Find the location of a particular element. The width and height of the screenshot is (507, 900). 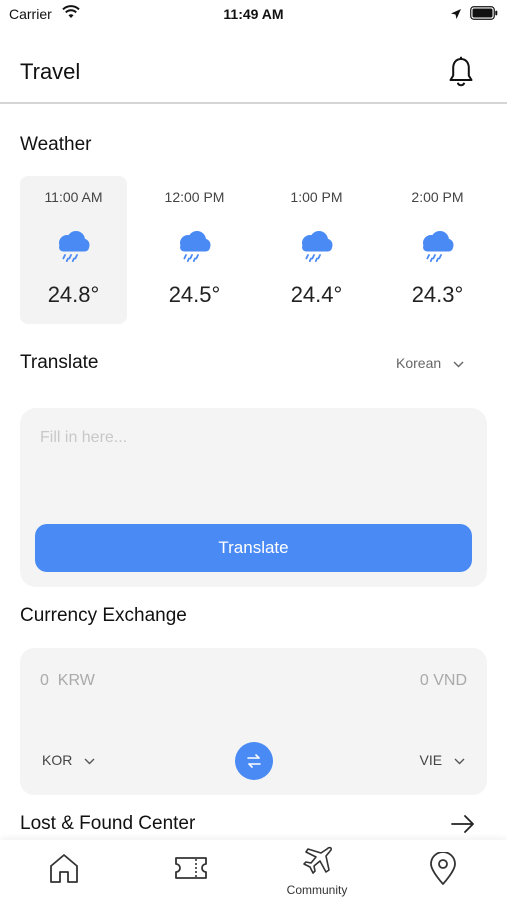

clock: 11:49 AM is located at coordinates (253, 14).